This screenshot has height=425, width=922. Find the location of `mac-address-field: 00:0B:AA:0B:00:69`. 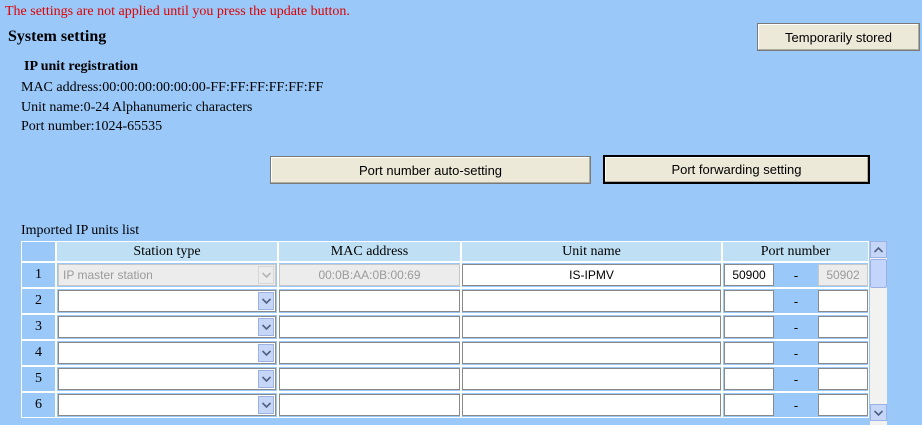

mac-address-field: 00:0B:AA:0B:00:69 is located at coordinates (369, 275).